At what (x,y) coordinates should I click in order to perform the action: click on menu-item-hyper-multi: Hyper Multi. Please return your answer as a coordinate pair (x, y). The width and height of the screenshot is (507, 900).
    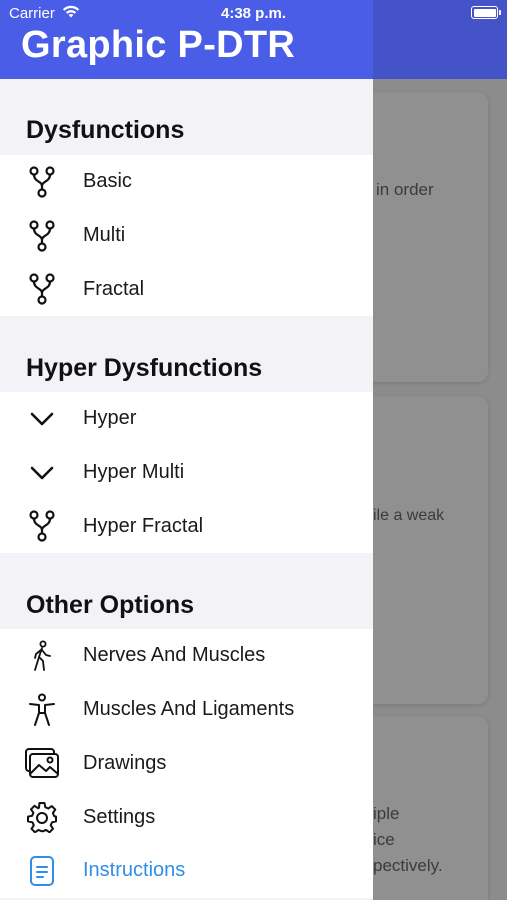
    Looking at the image, I should click on (186, 473).